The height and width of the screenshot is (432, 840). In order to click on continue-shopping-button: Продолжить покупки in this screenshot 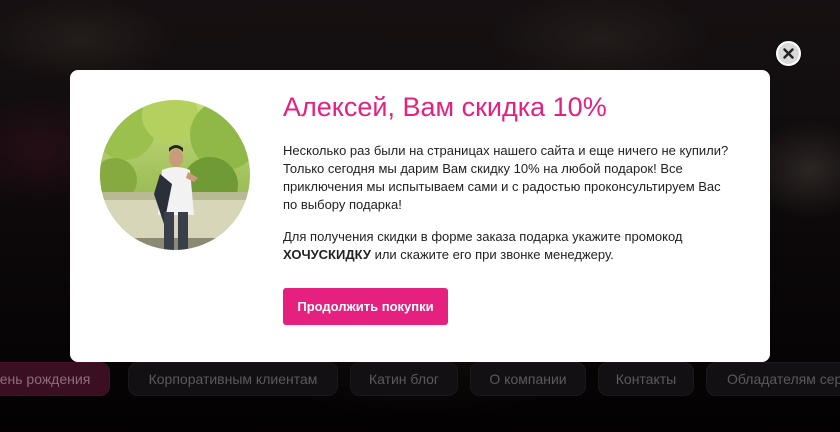, I will do `click(365, 306)`.